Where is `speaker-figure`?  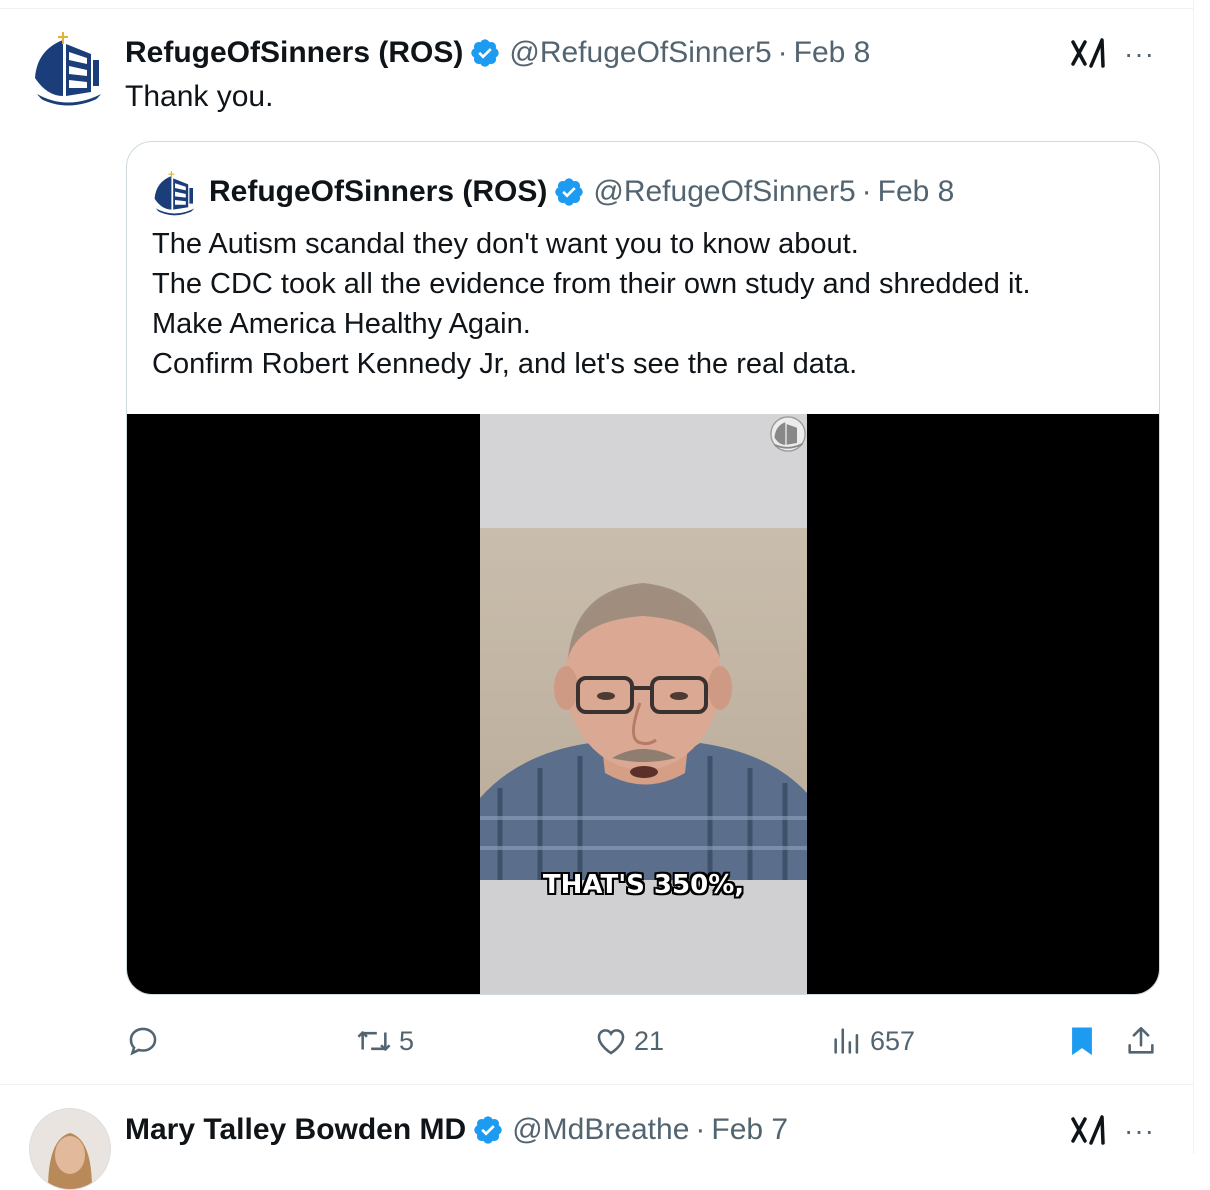
speaker-figure is located at coordinates (643, 731).